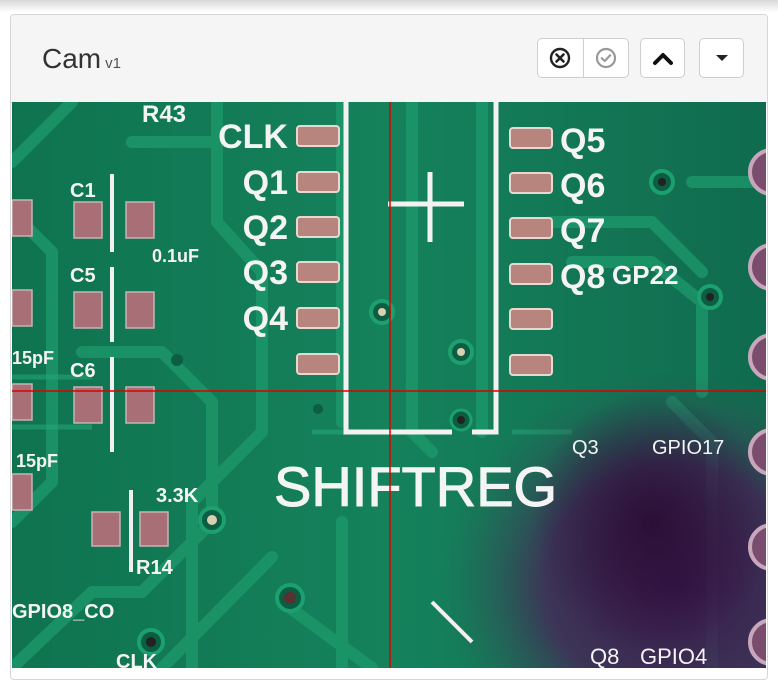 This screenshot has height=688, width=778. I want to click on dropdown-button, so click(721, 58).